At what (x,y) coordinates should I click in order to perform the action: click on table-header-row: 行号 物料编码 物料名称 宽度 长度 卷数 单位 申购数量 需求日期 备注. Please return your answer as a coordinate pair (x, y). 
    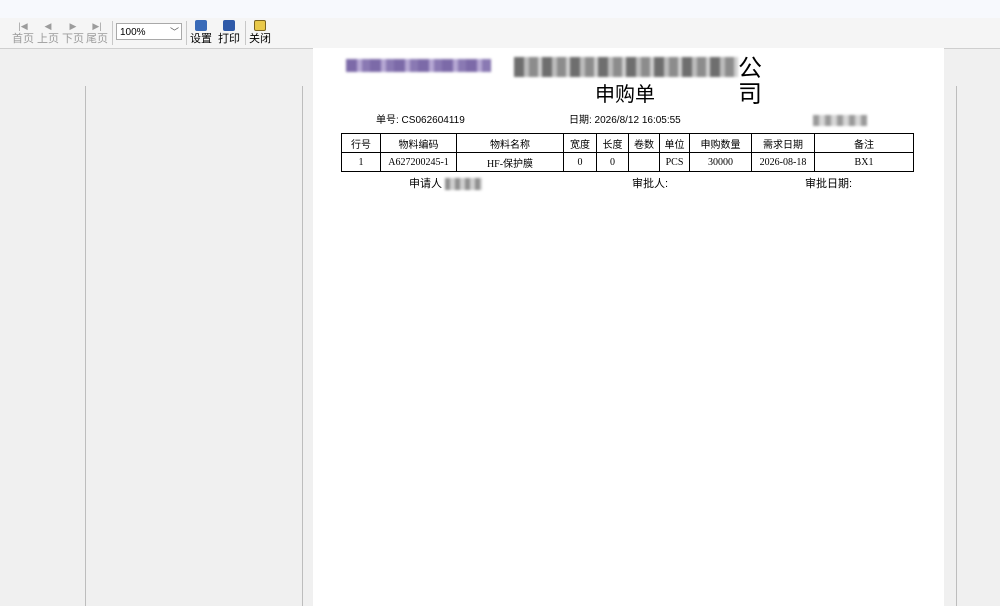
    Looking at the image, I should click on (627, 143).